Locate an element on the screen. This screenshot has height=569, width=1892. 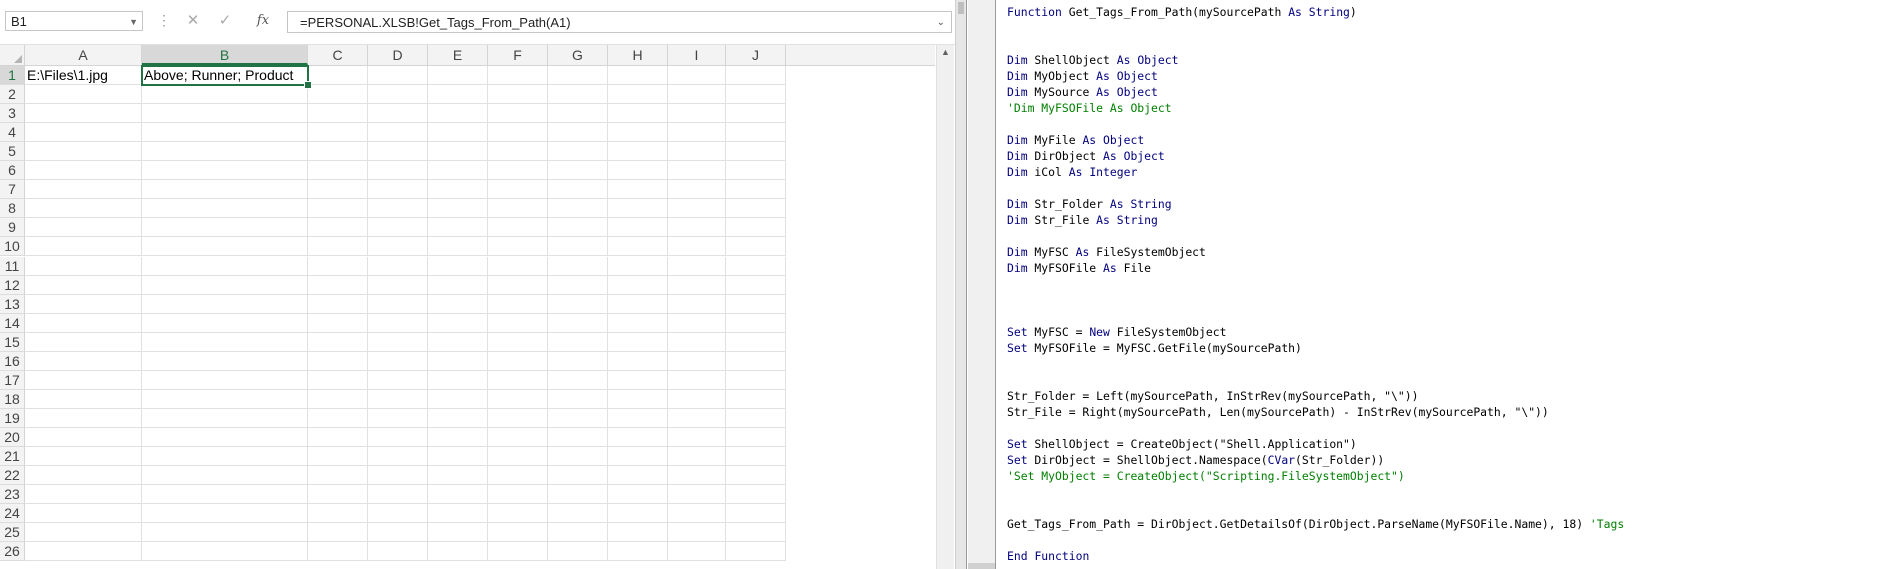
code-line: Dim iCol As Integer is located at coordinates (1315, 172).